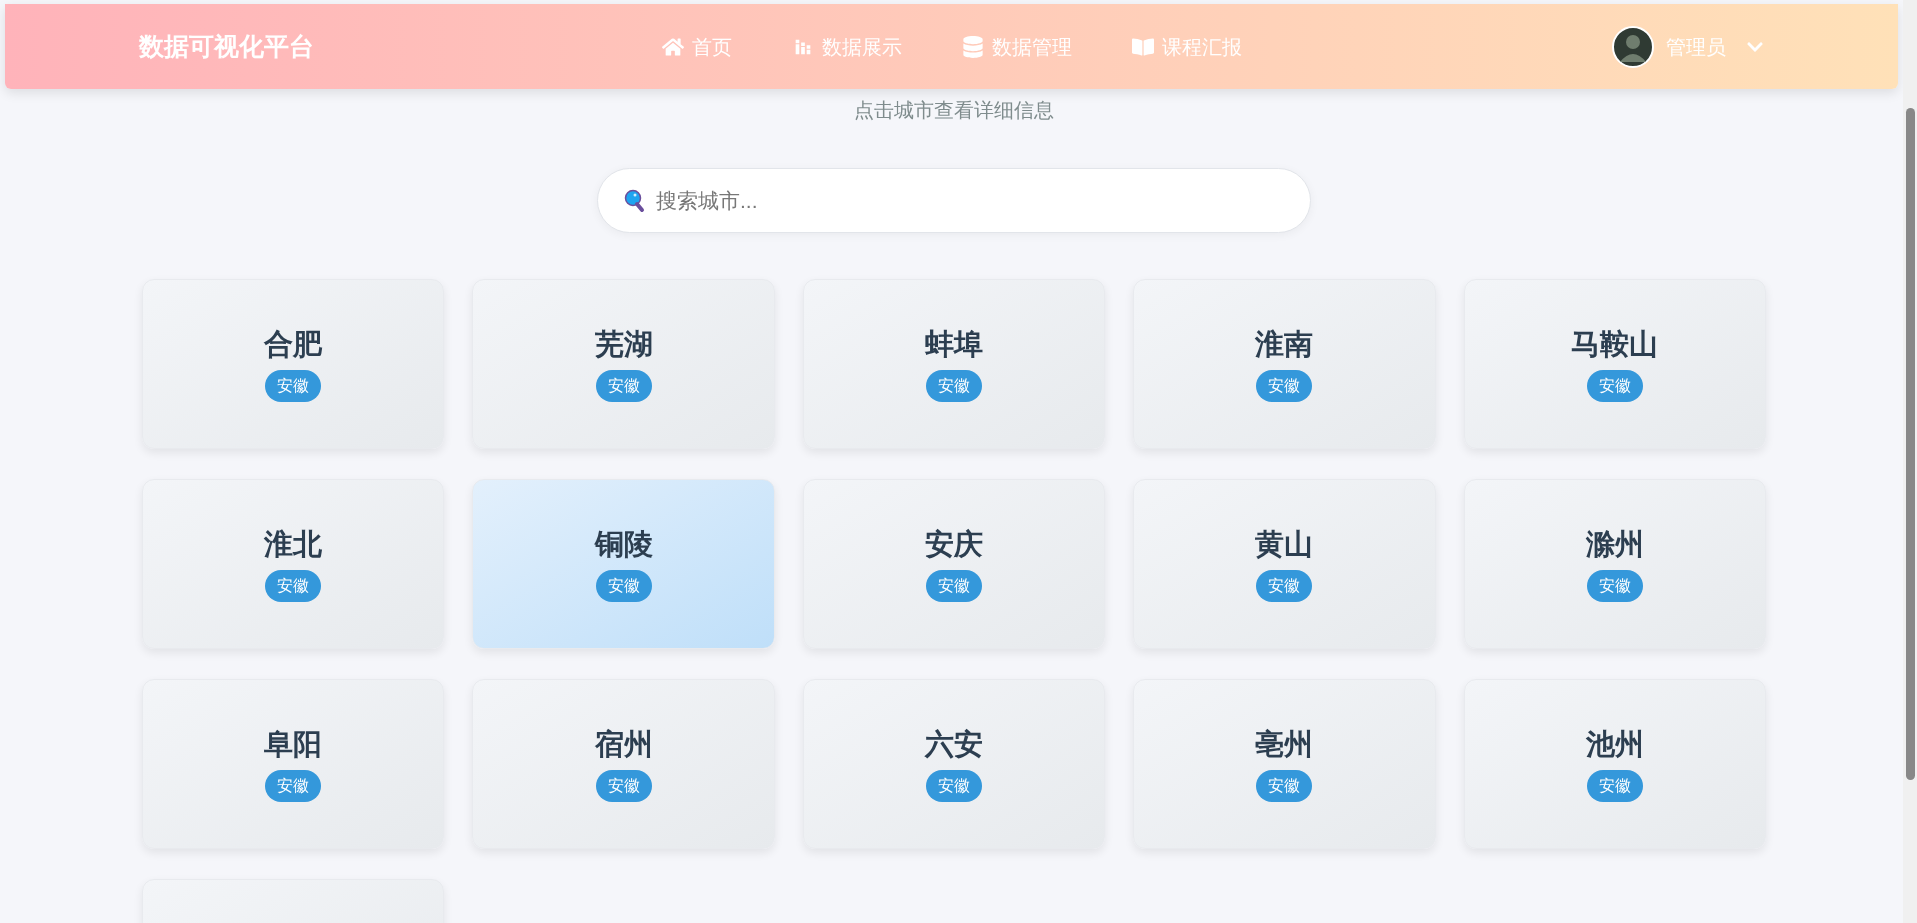 This screenshot has height=923, width=1917. Describe the element at coordinates (954, 764) in the screenshot. I see `city-card: 六安 安徽` at that location.